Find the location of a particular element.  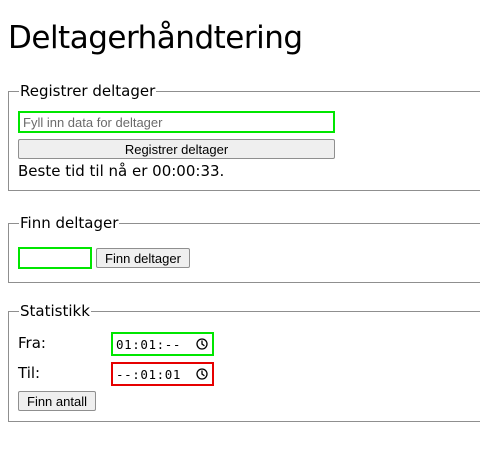

best-time-text: Beste tid til nå er 00:00:33. is located at coordinates (121, 171).